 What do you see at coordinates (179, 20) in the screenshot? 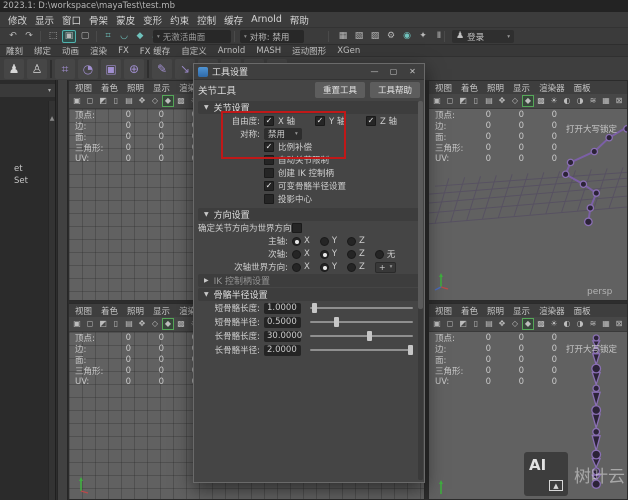
I see `menu-item: 约束` at bounding box center [179, 20].